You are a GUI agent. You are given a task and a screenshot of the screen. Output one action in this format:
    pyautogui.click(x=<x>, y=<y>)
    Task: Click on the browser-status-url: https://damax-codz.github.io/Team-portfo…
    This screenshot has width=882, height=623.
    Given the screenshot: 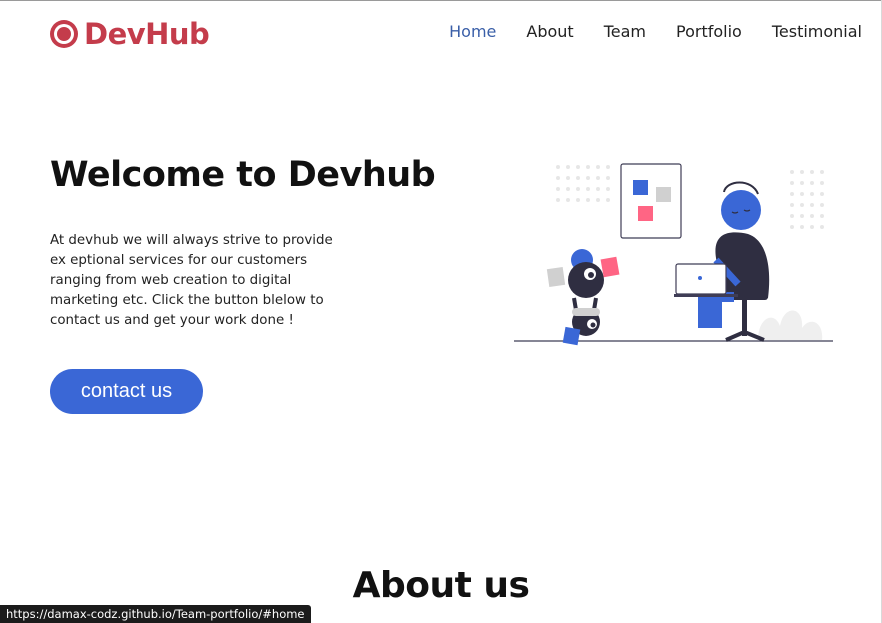 What is the action you would take?
    pyautogui.click(x=155, y=614)
    